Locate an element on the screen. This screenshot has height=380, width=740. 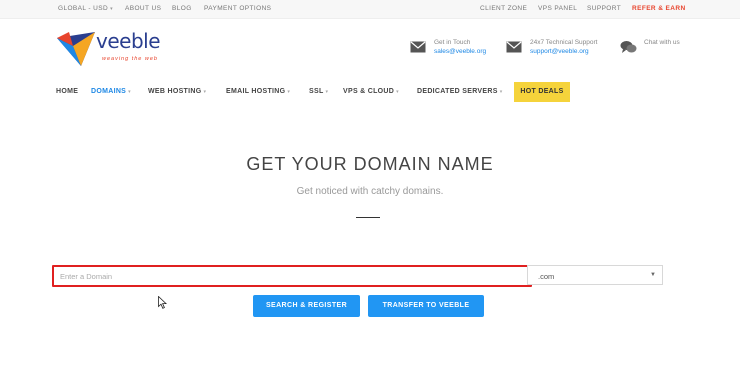
page-title: GET YOUR DOMAIN NAME is located at coordinates (370, 164).